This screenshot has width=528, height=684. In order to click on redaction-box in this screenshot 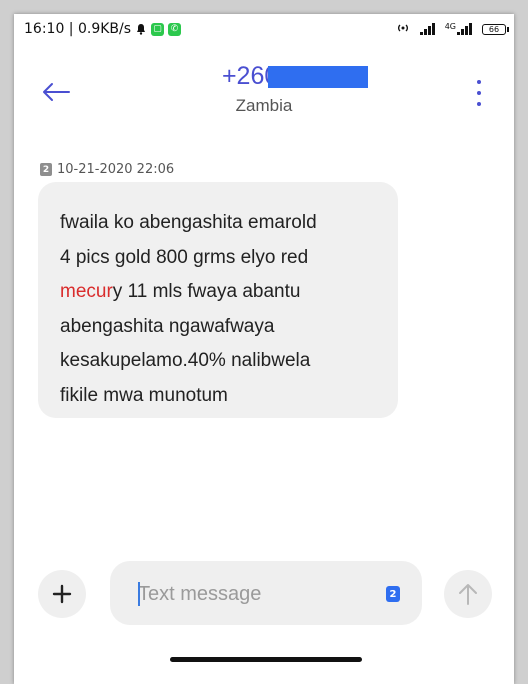, I will do `click(318, 77)`.